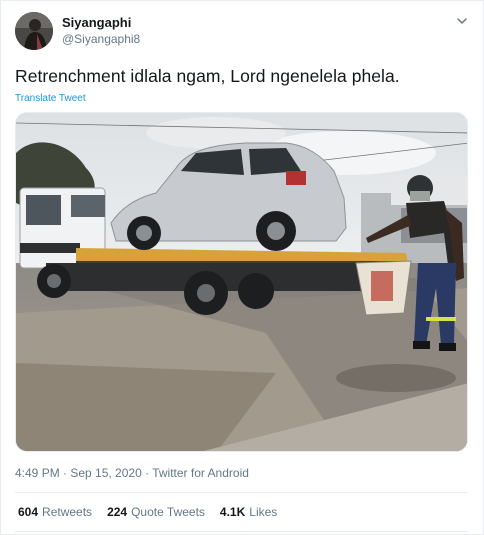 The width and height of the screenshot is (484, 535). What do you see at coordinates (117, 512) in the screenshot?
I see `quote-tweets-count: 224` at bounding box center [117, 512].